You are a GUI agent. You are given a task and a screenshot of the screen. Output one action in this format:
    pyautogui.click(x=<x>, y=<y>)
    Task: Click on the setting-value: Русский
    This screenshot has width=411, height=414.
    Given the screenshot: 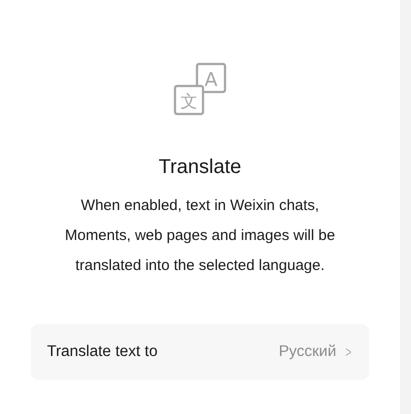 What is the action you would take?
    pyautogui.click(x=307, y=352)
    